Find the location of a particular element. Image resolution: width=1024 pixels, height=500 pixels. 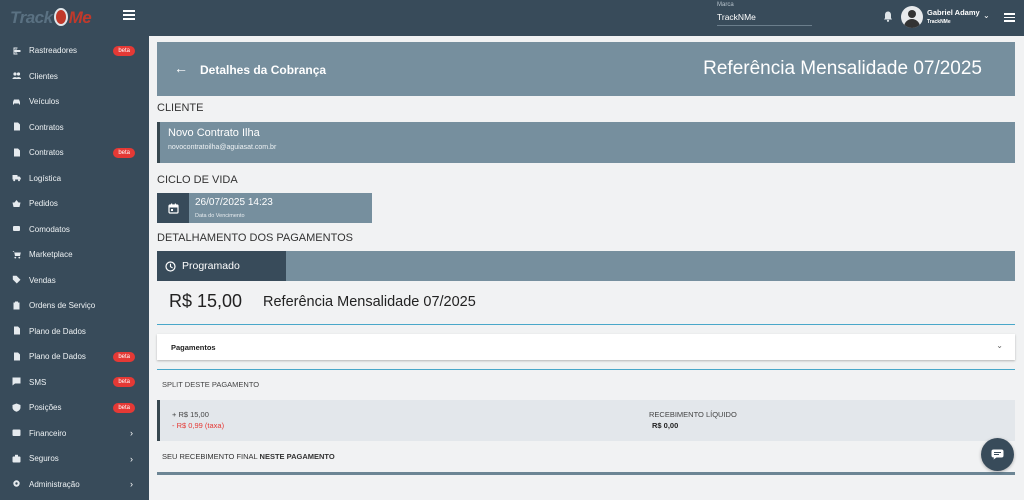

due-date-value: 26/07/2025 14:23 is located at coordinates (234, 202).